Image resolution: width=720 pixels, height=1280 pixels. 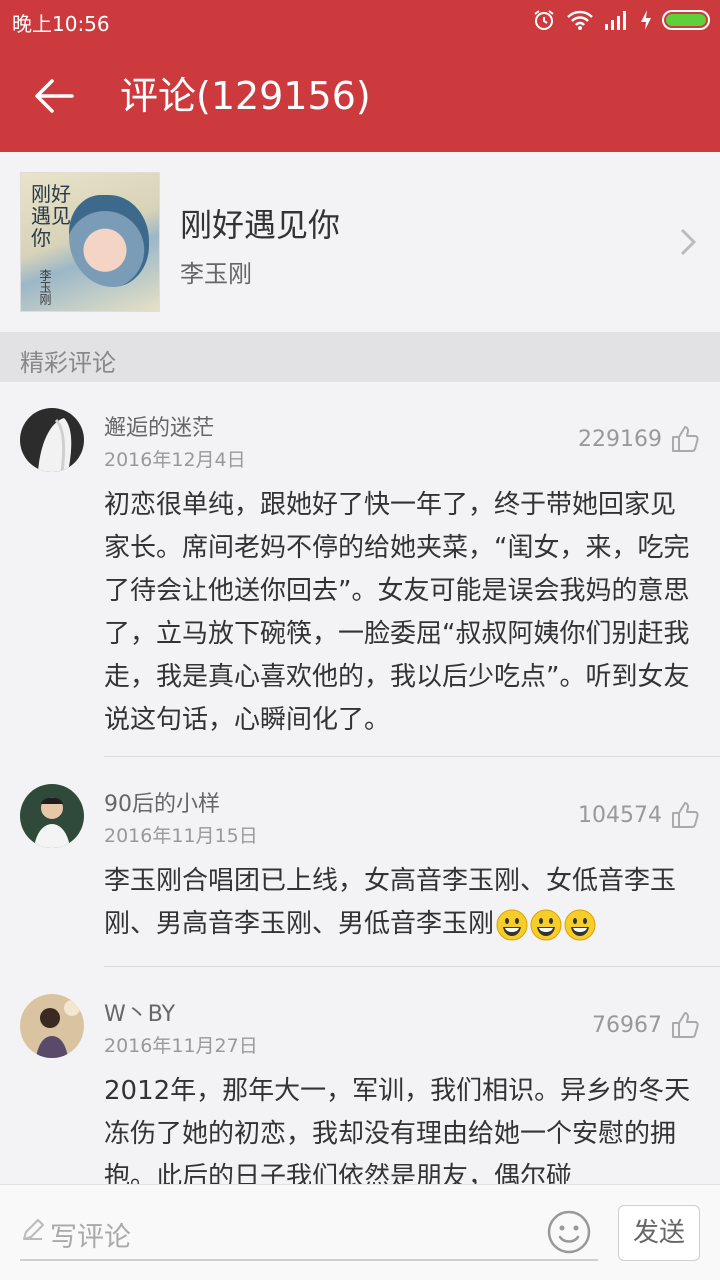 I want to click on cover-artist: 李玉刚, so click(x=45, y=287).